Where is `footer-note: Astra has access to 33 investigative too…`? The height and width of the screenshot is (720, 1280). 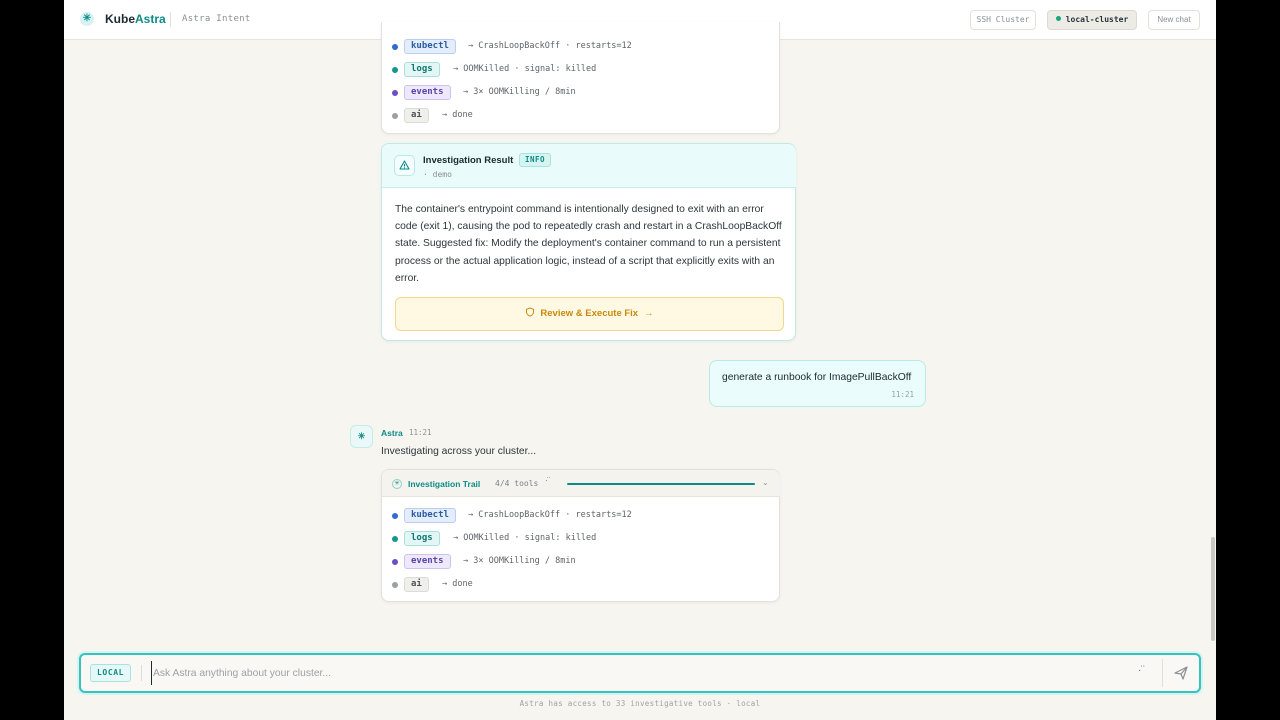 footer-note: Astra has access to 33 investigative too… is located at coordinates (640, 703).